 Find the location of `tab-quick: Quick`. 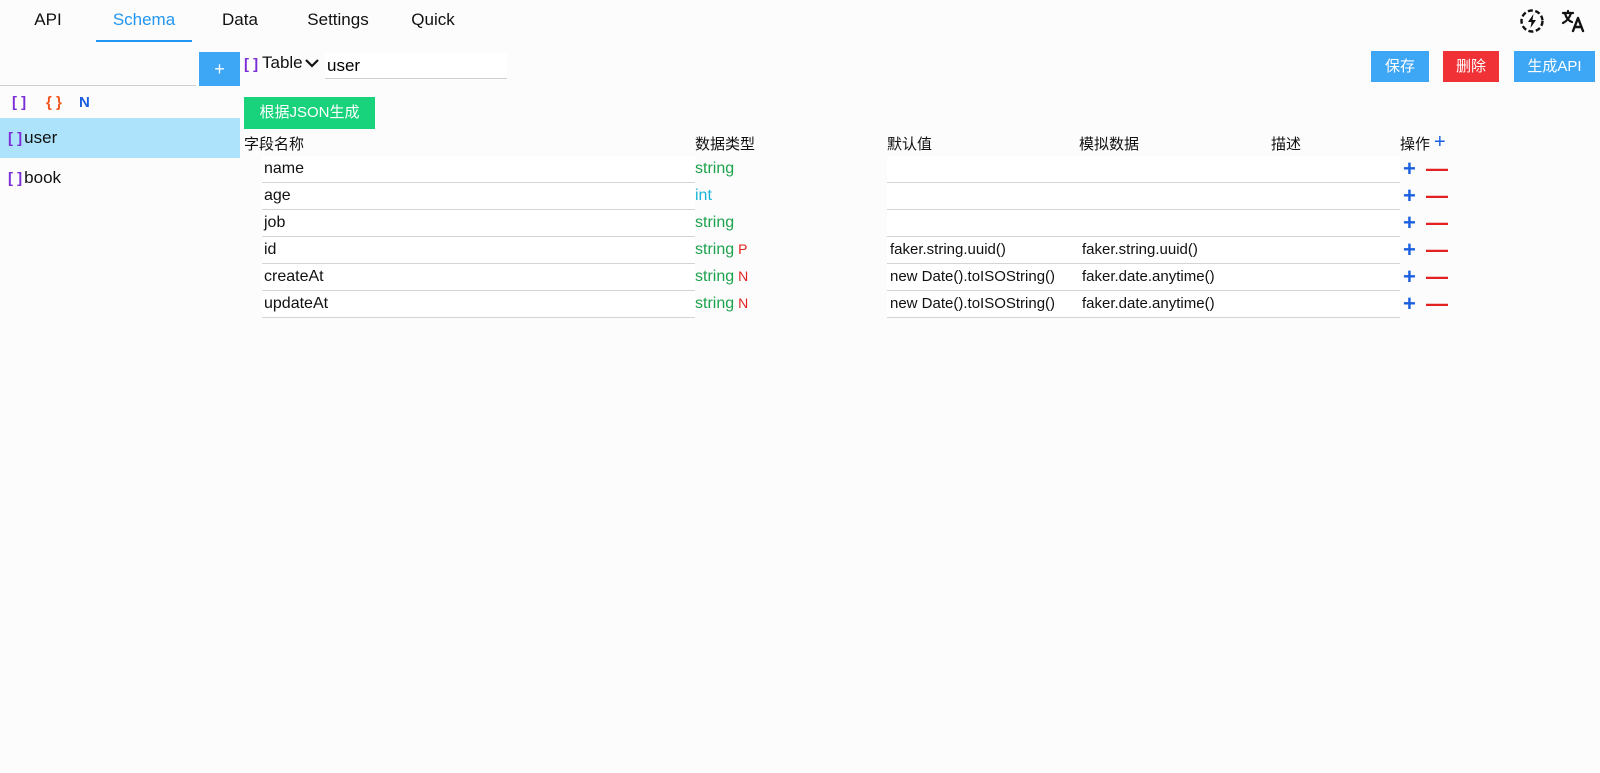

tab-quick: Quick is located at coordinates (433, 21).